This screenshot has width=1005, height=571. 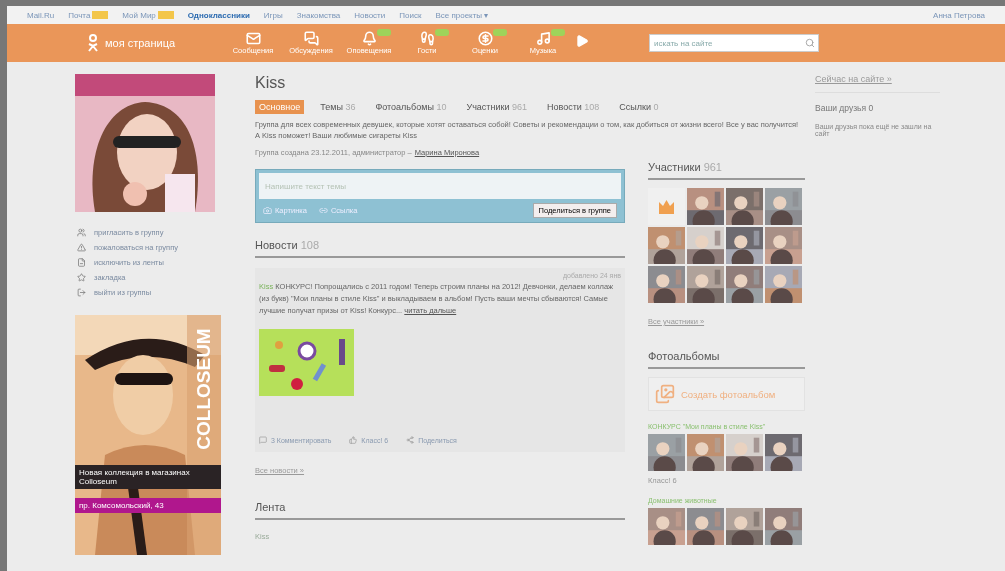 I want to click on warning-icon, so click(x=81, y=247).